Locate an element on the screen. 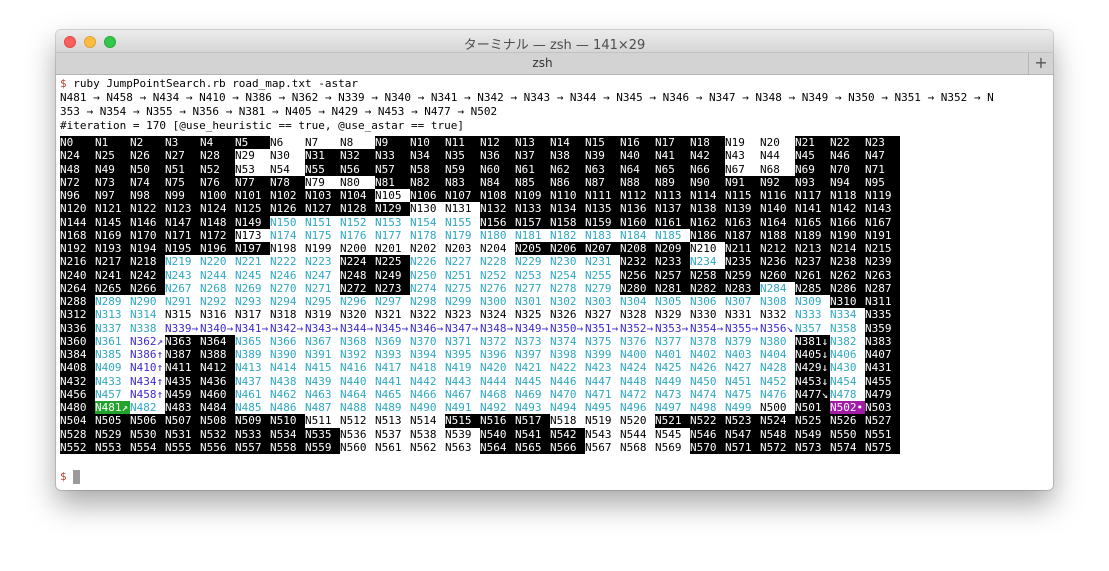  grid-cell: N6 is located at coordinates (287, 143).